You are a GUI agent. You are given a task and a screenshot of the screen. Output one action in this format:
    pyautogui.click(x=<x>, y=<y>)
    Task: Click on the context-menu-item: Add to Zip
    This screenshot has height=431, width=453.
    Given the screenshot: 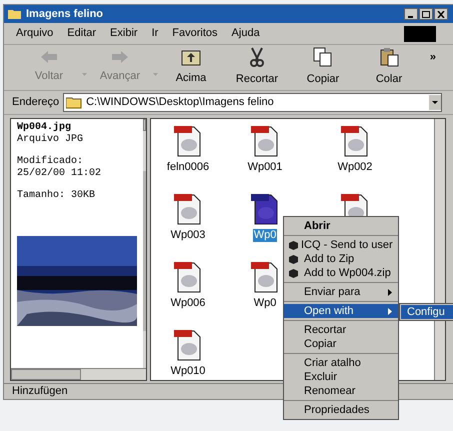 What is the action you would take?
    pyautogui.click(x=341, y=259)
    